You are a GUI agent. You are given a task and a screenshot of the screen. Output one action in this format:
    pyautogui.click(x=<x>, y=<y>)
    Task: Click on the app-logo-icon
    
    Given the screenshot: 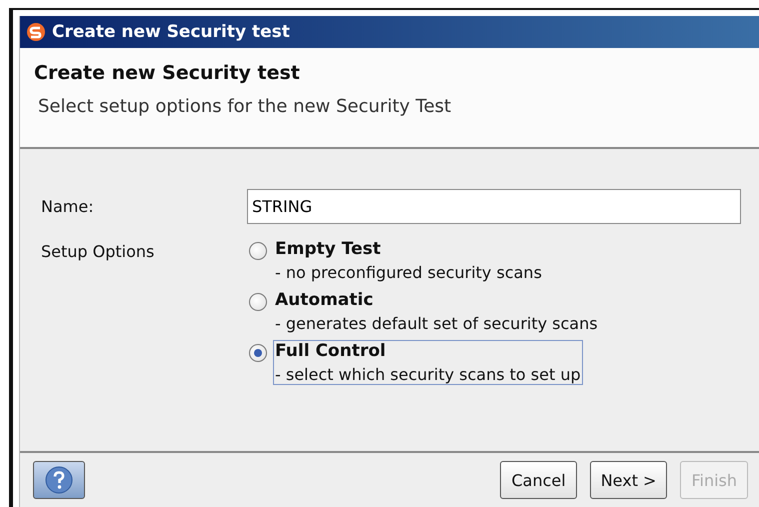 What is the action you would take?
    pyautogui.click(x=36, y=32)
    